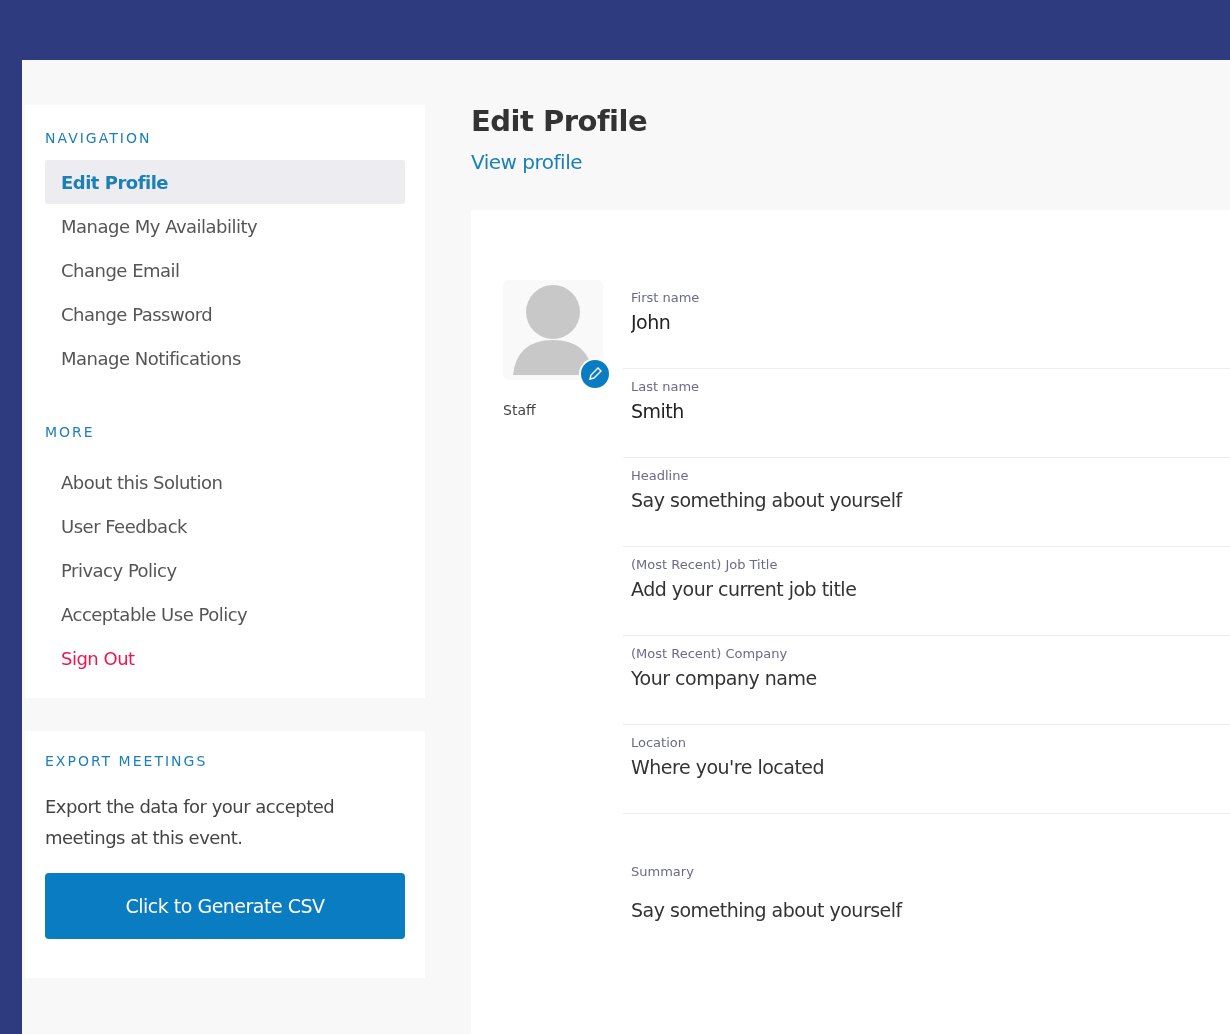 This screenshot has height=1034, width=1230. What do you see at coordinates (553, 330) in the screenshot?
I see `avatar-icon` at bounding box center [553, 330].